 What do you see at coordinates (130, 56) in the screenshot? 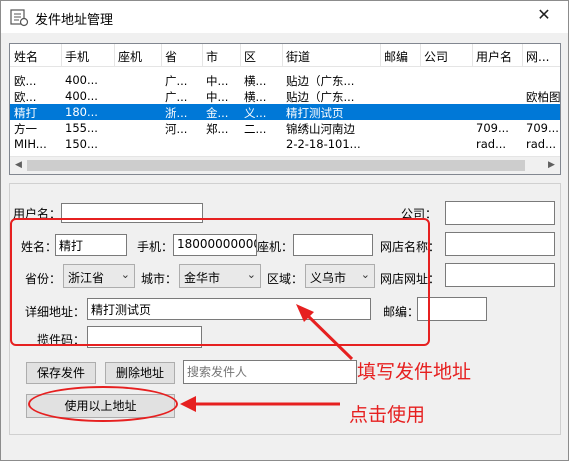
I see `column-header: 座机` at bounding box center [130, 56].